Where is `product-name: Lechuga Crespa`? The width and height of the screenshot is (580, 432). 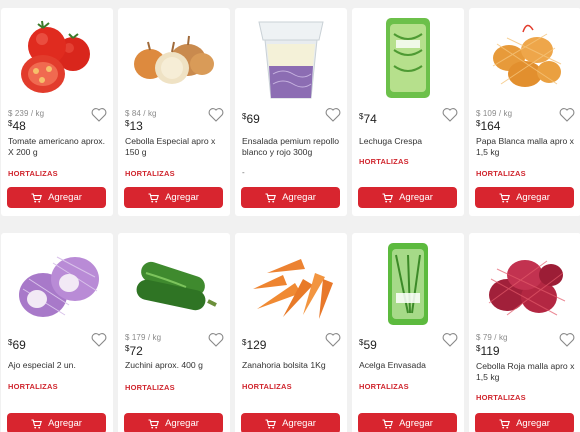
product-name: Lechuga Crespa is located at coordinates (408, 141).